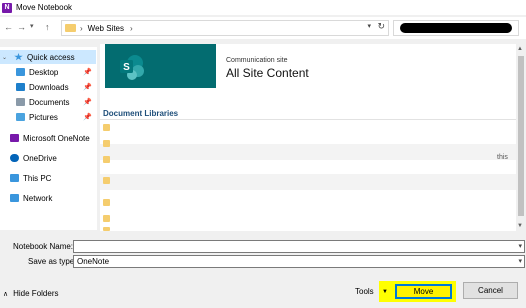  Describe the element at coordinates (106, 28) in the screenshot. I see `address-path: Web Sites` at that location.